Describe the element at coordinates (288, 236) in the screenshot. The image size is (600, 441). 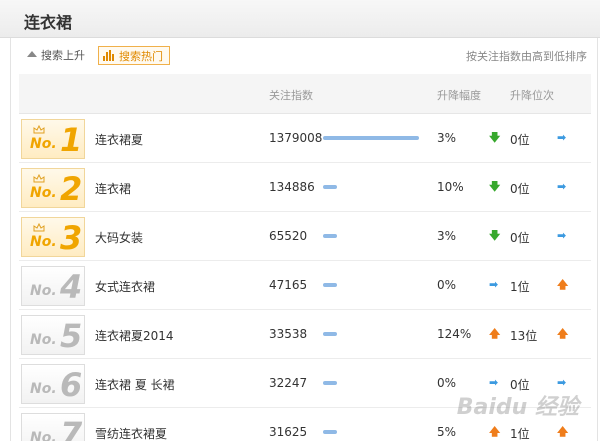
I see `attention-index: 65520` at that location.